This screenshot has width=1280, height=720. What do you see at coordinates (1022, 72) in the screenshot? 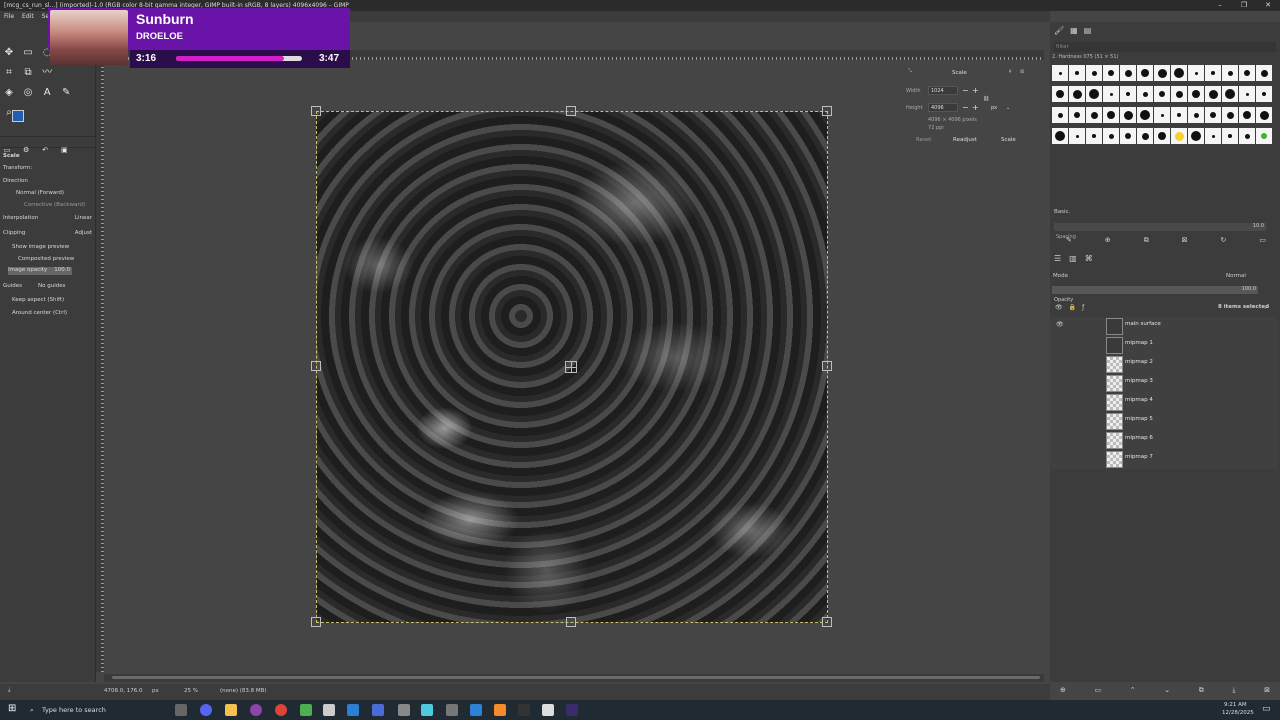
I see `dialog-close-icon: ⊠` at bounding box center [1022, 72].